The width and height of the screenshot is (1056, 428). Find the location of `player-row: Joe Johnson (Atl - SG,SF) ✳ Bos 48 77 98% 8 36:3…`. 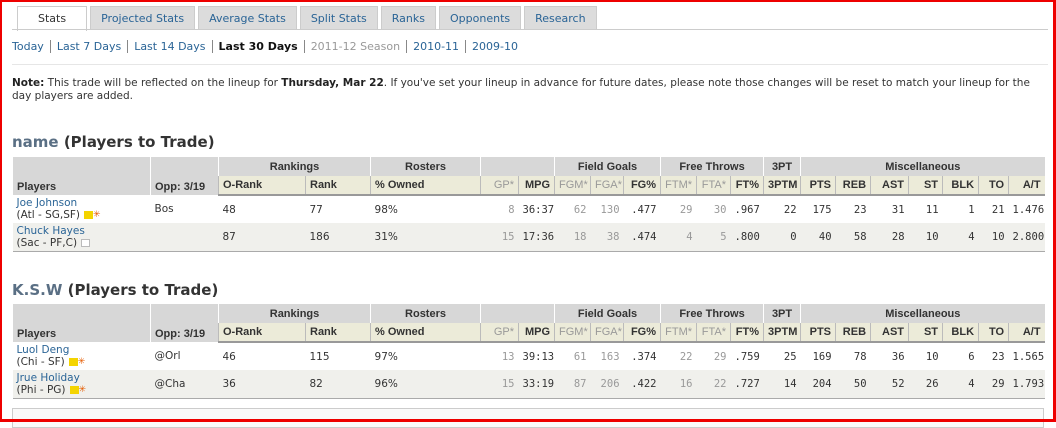

player-row: Joe Johnson (Atl - SG,SF) ✳ Bos 48 77 98% 8 36:3… is located at coordinates (529, 209).